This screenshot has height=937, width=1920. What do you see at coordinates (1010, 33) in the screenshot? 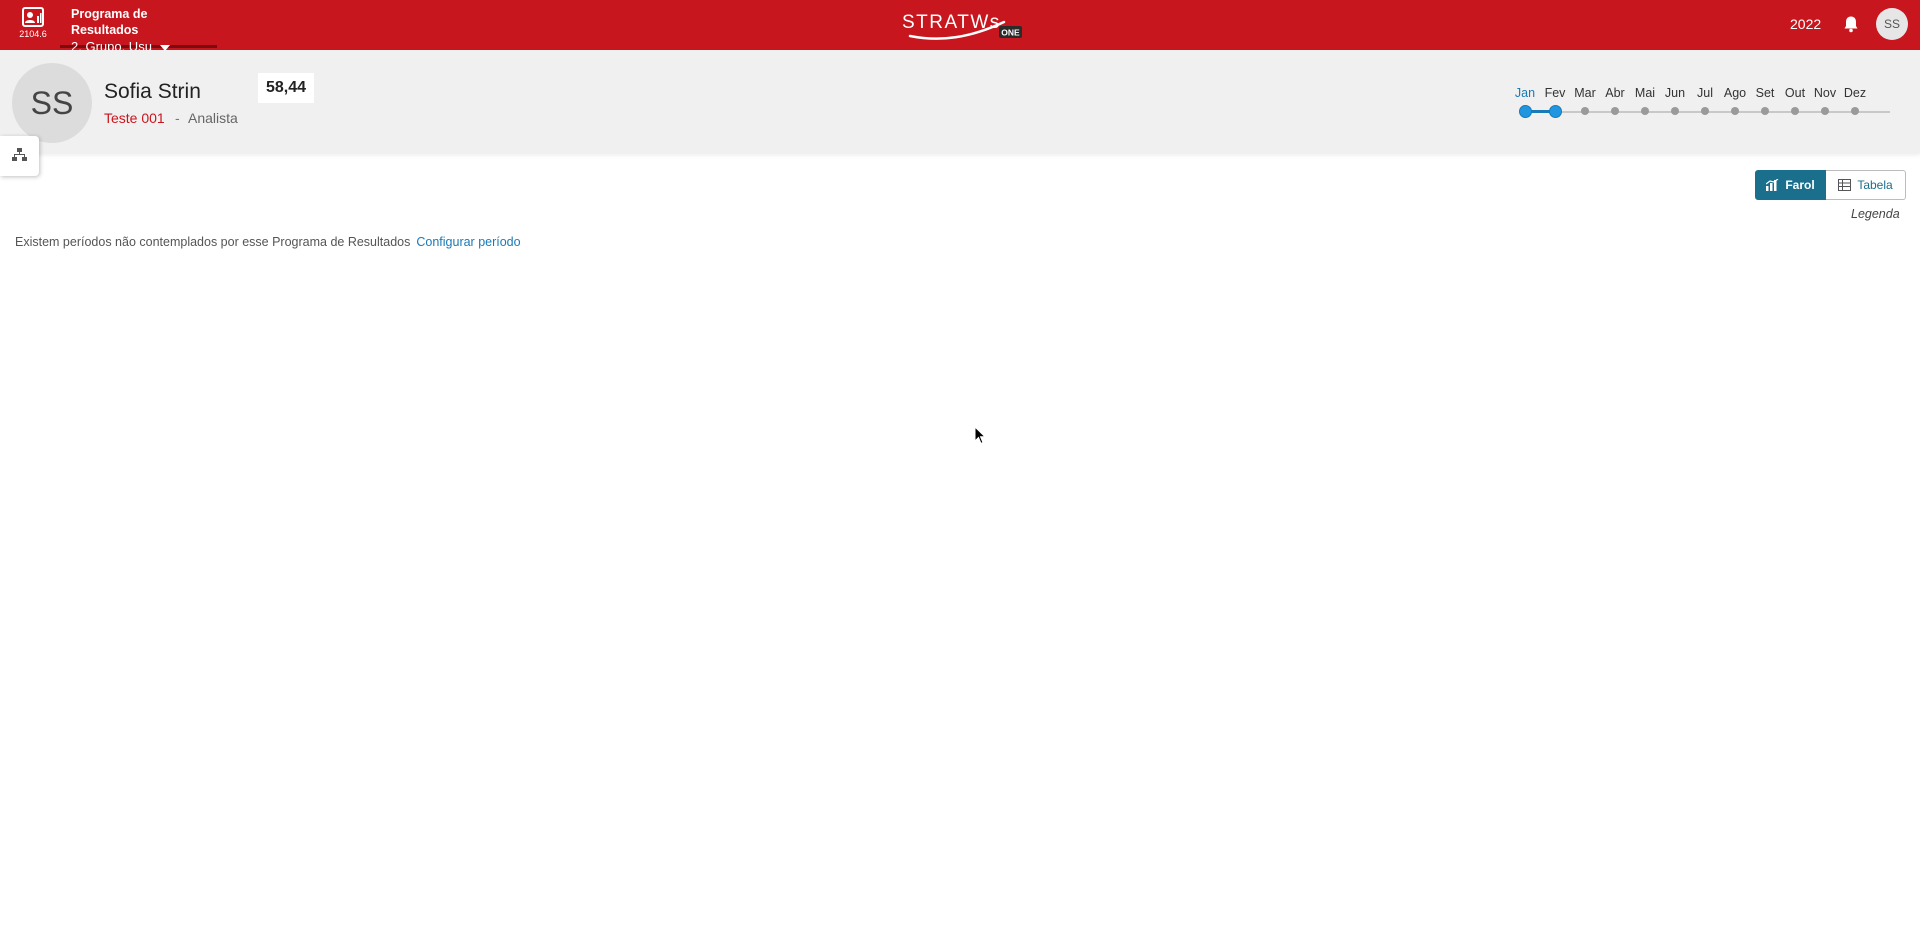
I see `logo-badge: ONE` at bounding box center [1010, 33].